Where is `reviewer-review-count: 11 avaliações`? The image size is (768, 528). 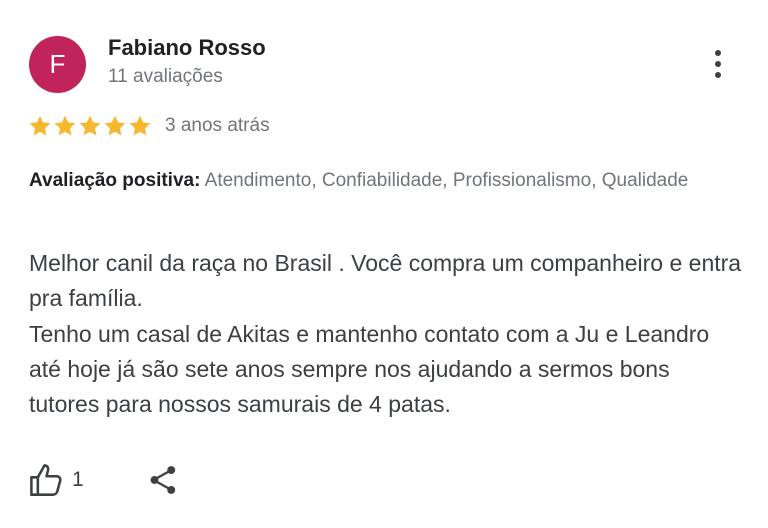
reviewer-review-count: 11 avaliações is located at coordinates (165, 76).